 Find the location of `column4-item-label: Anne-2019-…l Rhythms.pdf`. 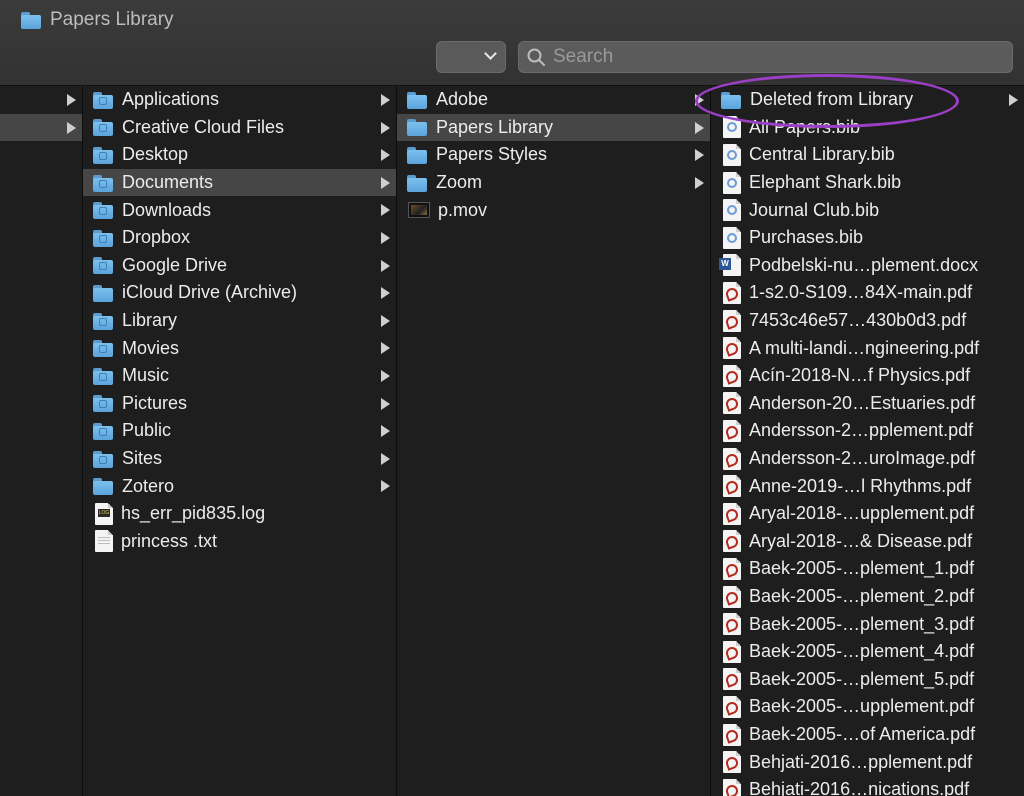

column4-item-label: Anne-2019-…l Rhythms.pdf is located at coordinates (860, 485).